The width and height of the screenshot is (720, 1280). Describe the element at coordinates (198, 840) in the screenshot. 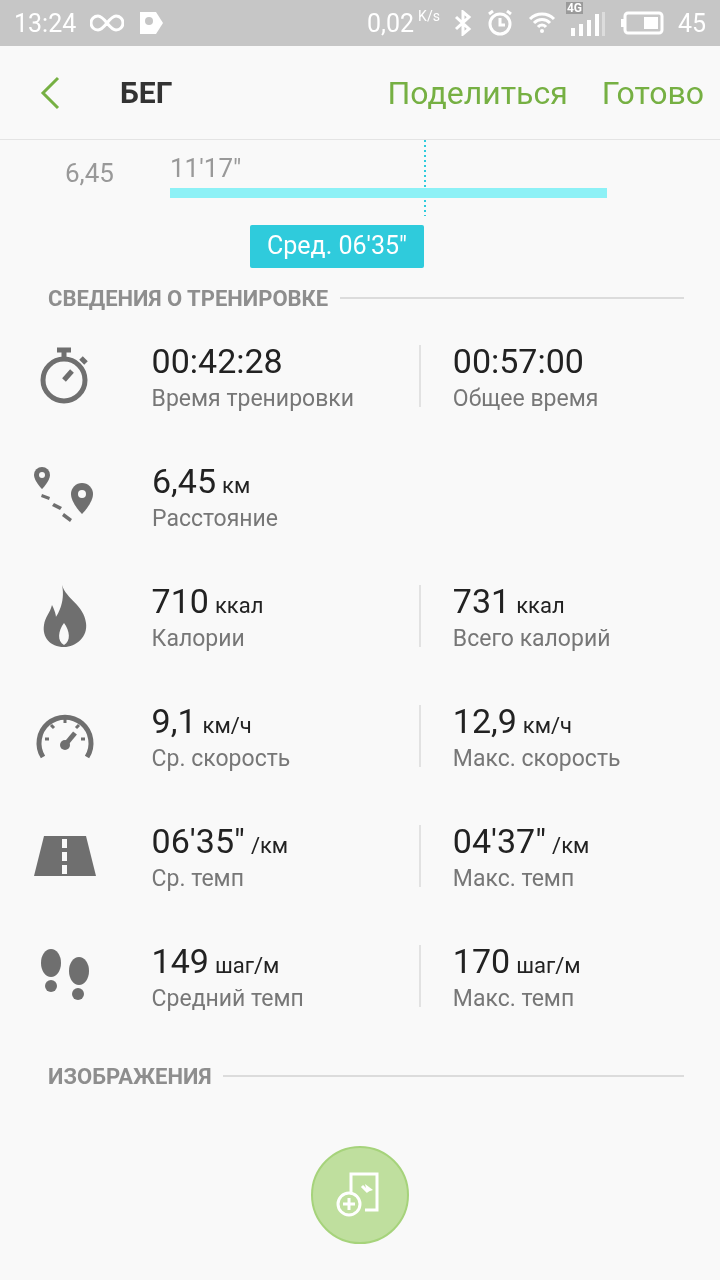

I see `stat-value: 06'35"` at that location.